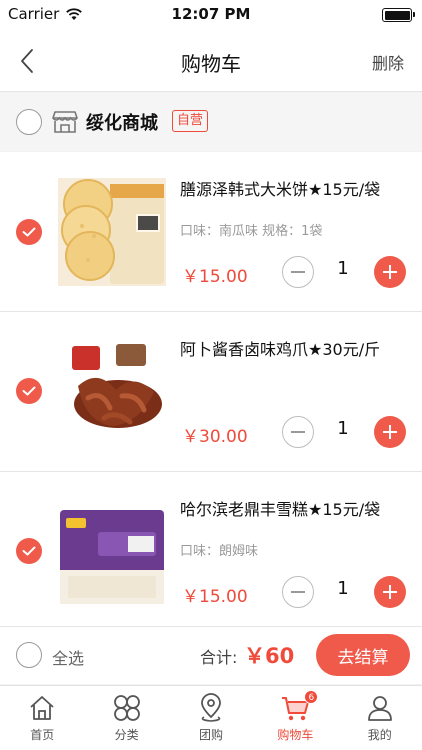 The width and height of the screenshot is (422, 750). What do you see at coordinates (126, 735) in the screenshot?
I see `tab-label: 分类` at bounding box center [126, 735].